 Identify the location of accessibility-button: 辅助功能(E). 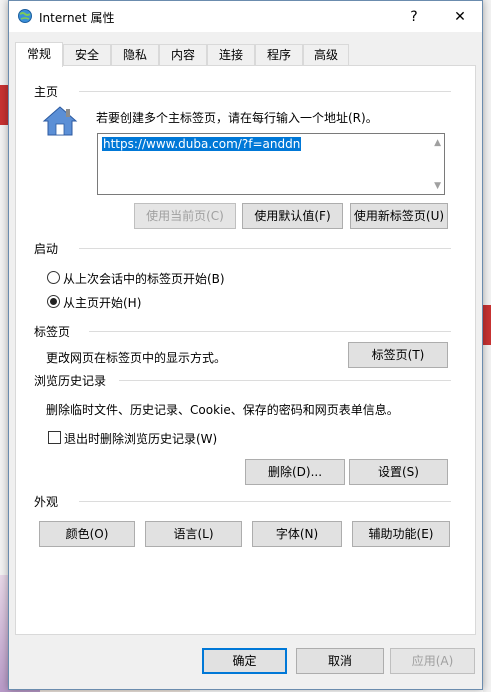
(401, 534).